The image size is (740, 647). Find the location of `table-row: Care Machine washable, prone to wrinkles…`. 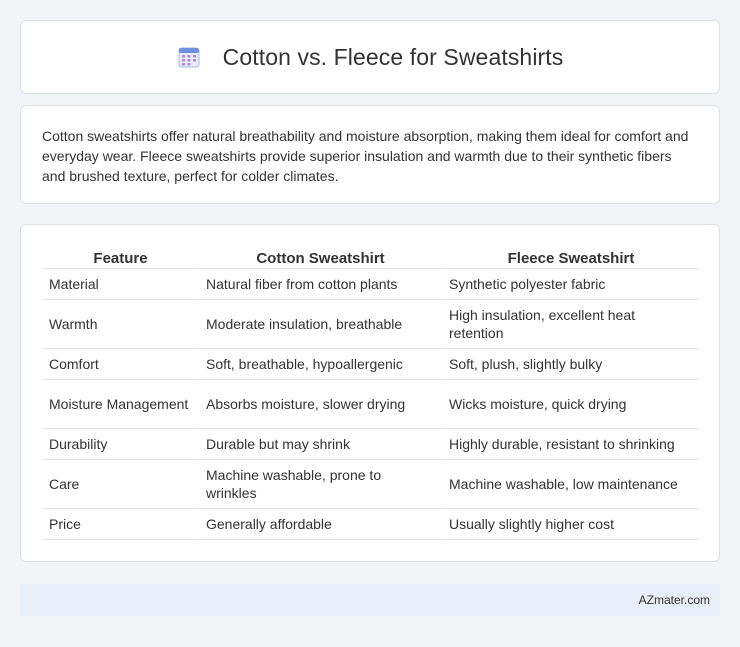

table-row: Care Machine washable, prone to wrinkles… is located at coordinates (371, 484).